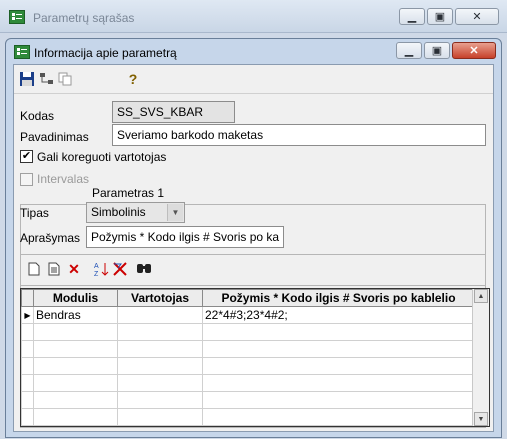 Image resolution: width=507 pixels, height=439 pixels. Describe the element at coordinates (75, 298) in the screenshot. I see `column-header-modulis: Modulis` at that location.